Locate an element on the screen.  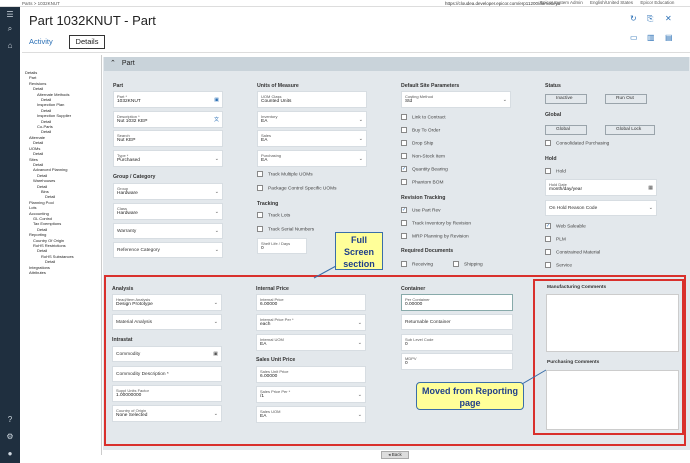
calendar-icon: ▦ is located at coordinates (650, 188).